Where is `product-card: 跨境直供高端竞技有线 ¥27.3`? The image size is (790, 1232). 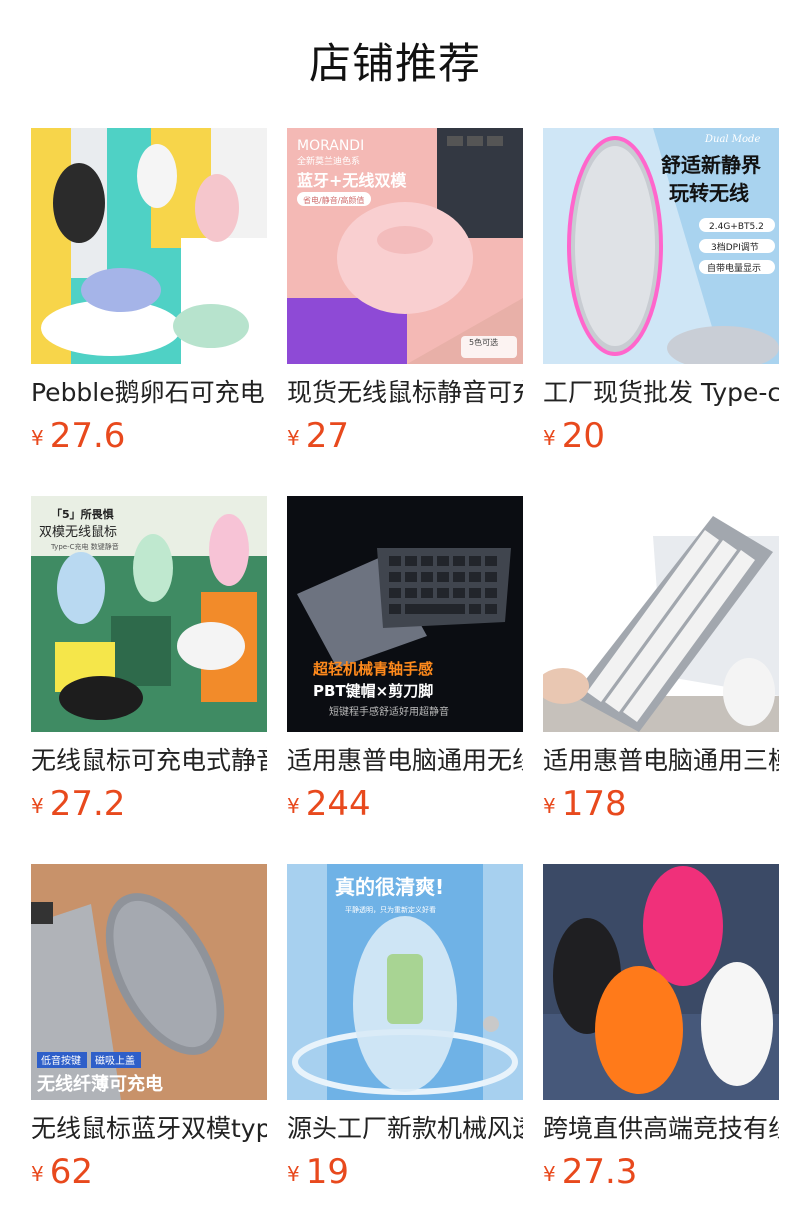
product-card: 跨境直供高端竞技有线 ¥27.3 is located at coordinates (661, 1048).